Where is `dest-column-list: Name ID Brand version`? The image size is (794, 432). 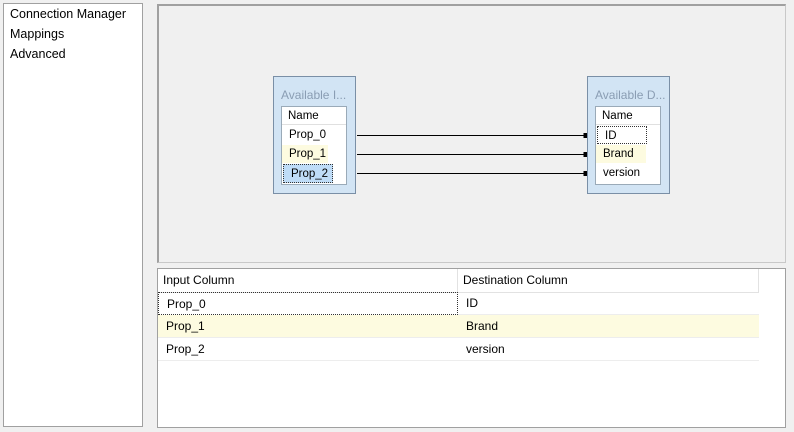
dest-column-list: Name ID Brand version is located at coordinates (628, 145).